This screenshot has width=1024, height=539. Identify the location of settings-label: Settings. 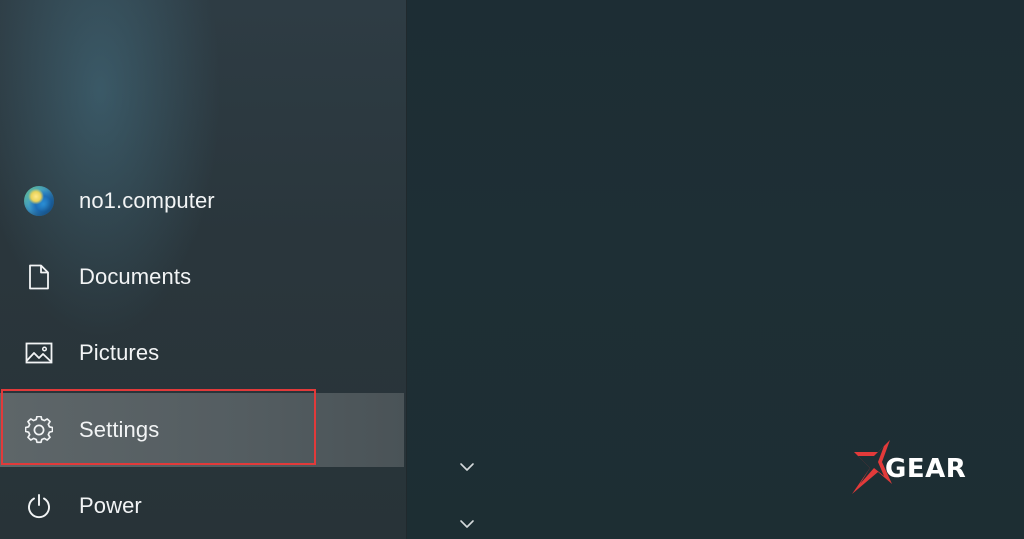
(119, 429).